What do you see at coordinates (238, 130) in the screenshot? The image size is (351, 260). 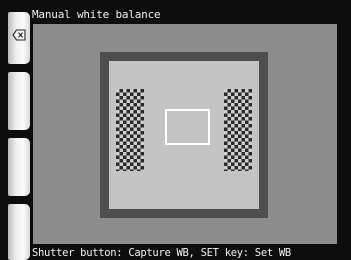 I see `checkerboard-pattern-right` at bounding box center [238, 130].